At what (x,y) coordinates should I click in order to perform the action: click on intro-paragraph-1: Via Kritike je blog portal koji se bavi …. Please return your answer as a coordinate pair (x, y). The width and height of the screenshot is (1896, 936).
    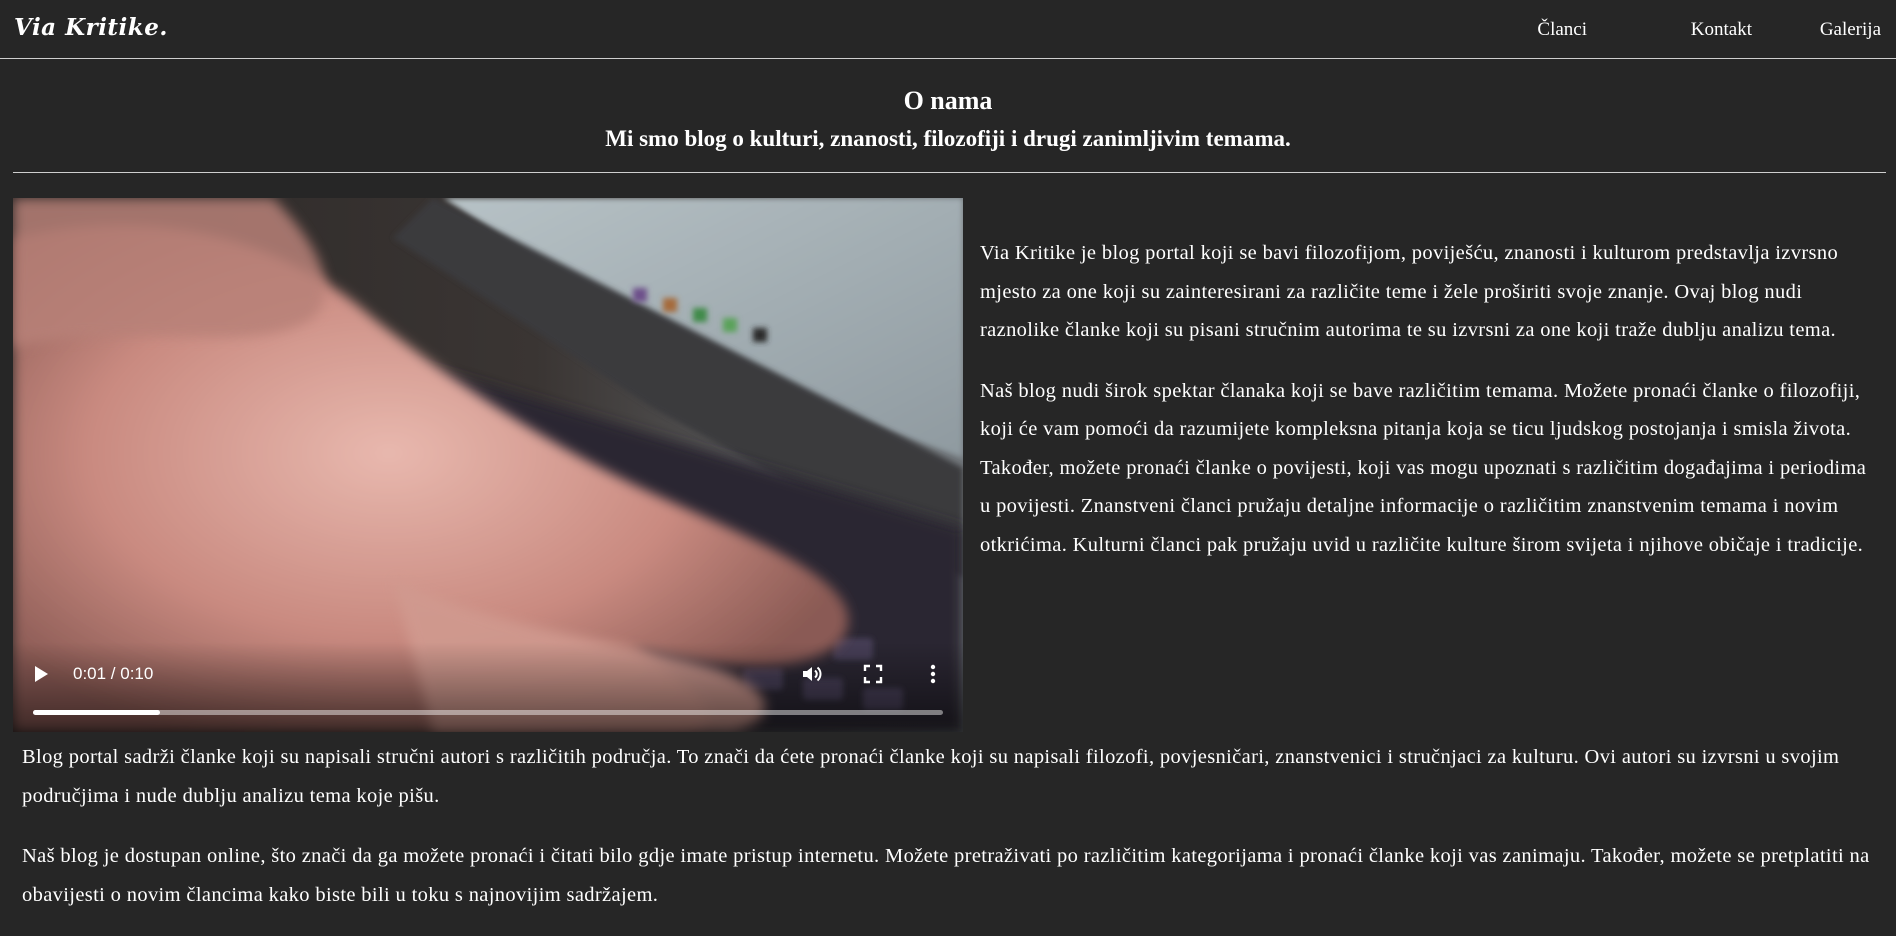
    Looking at the image, I should click on (1409, 291).